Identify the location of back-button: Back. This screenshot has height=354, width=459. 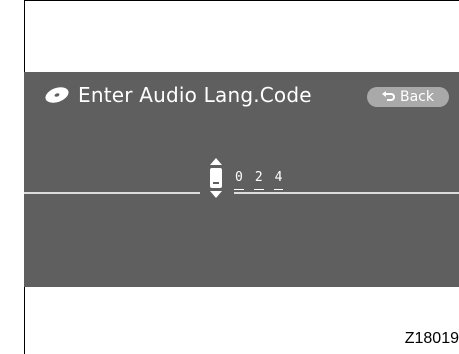
(408, 97).